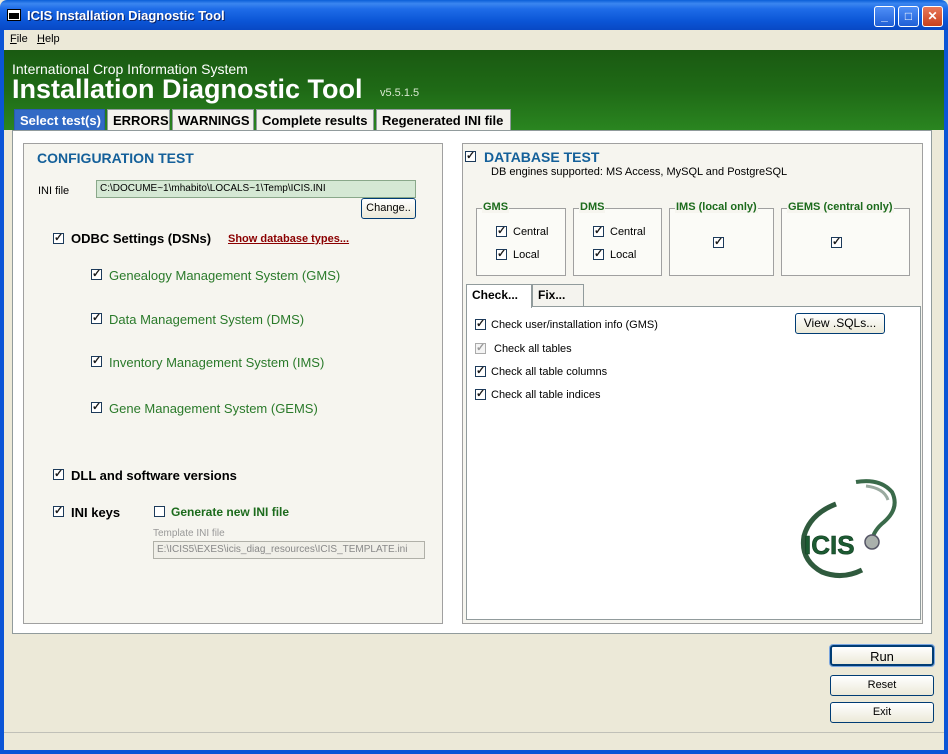 The width and height of the screenshot is (948, 754). What do you see at coordinates (628, 232) in the screenshot?
I see `dms-central-label: Central` at bounding box center [628, 232].